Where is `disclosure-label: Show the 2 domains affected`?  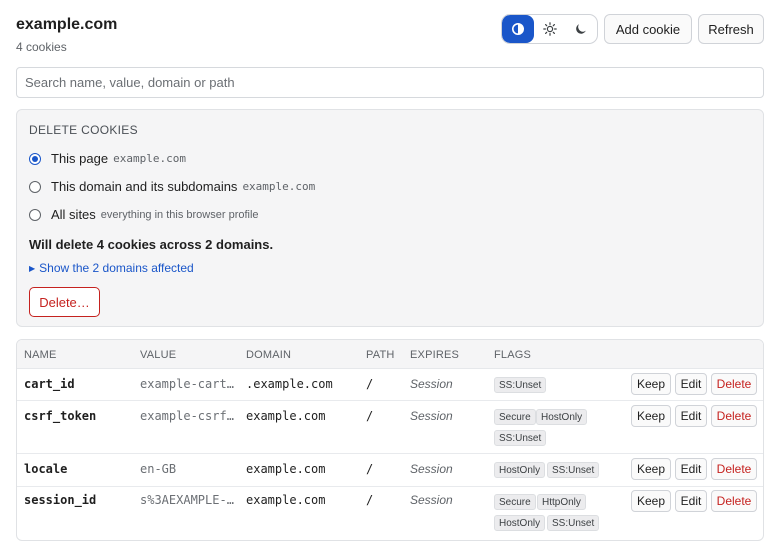 disclosure-label: Show the 2 domains affected is located at coordinates (116, 268).